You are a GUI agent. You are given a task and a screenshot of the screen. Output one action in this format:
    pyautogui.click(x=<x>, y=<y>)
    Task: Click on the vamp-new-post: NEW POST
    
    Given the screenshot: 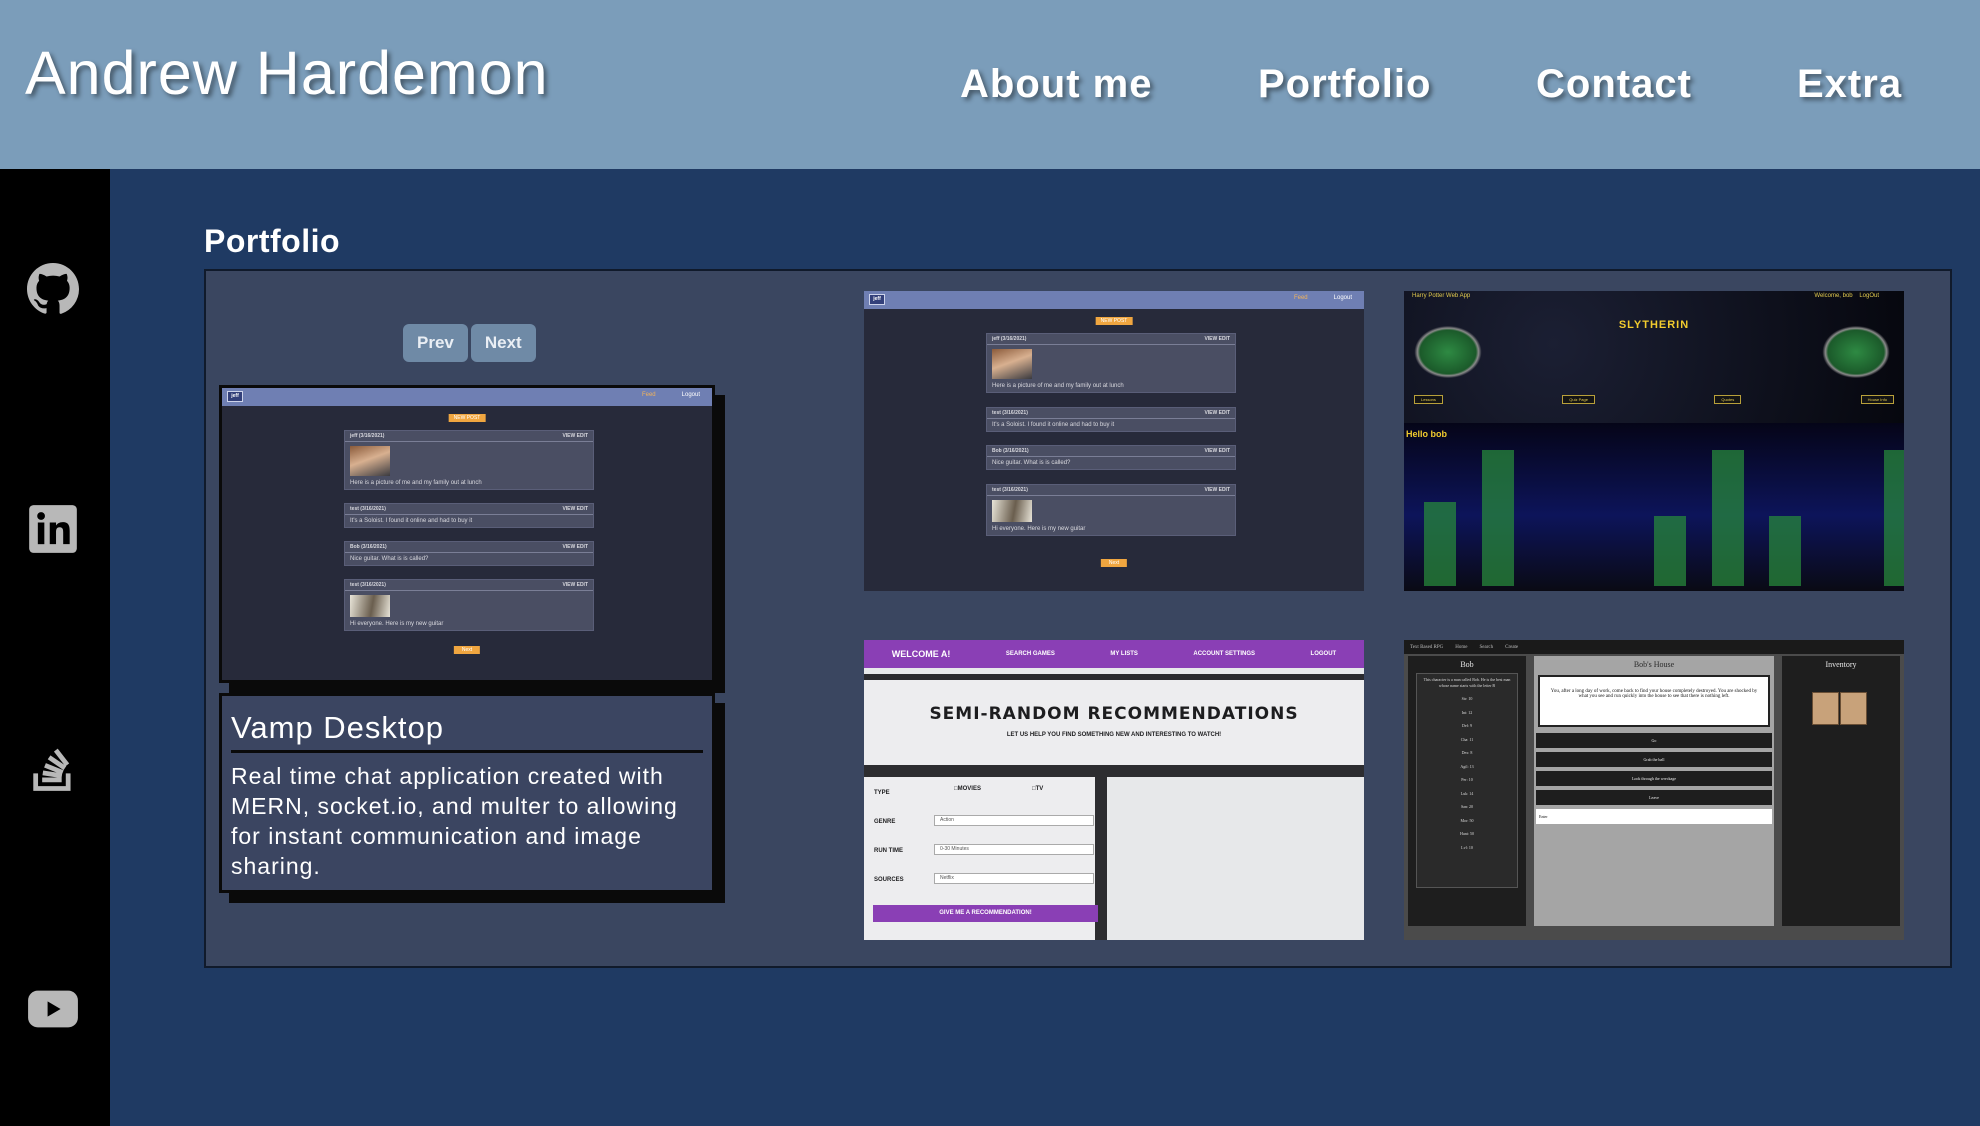 What is the action you would take?
    pyautogui.click(x=467, y=418)
    